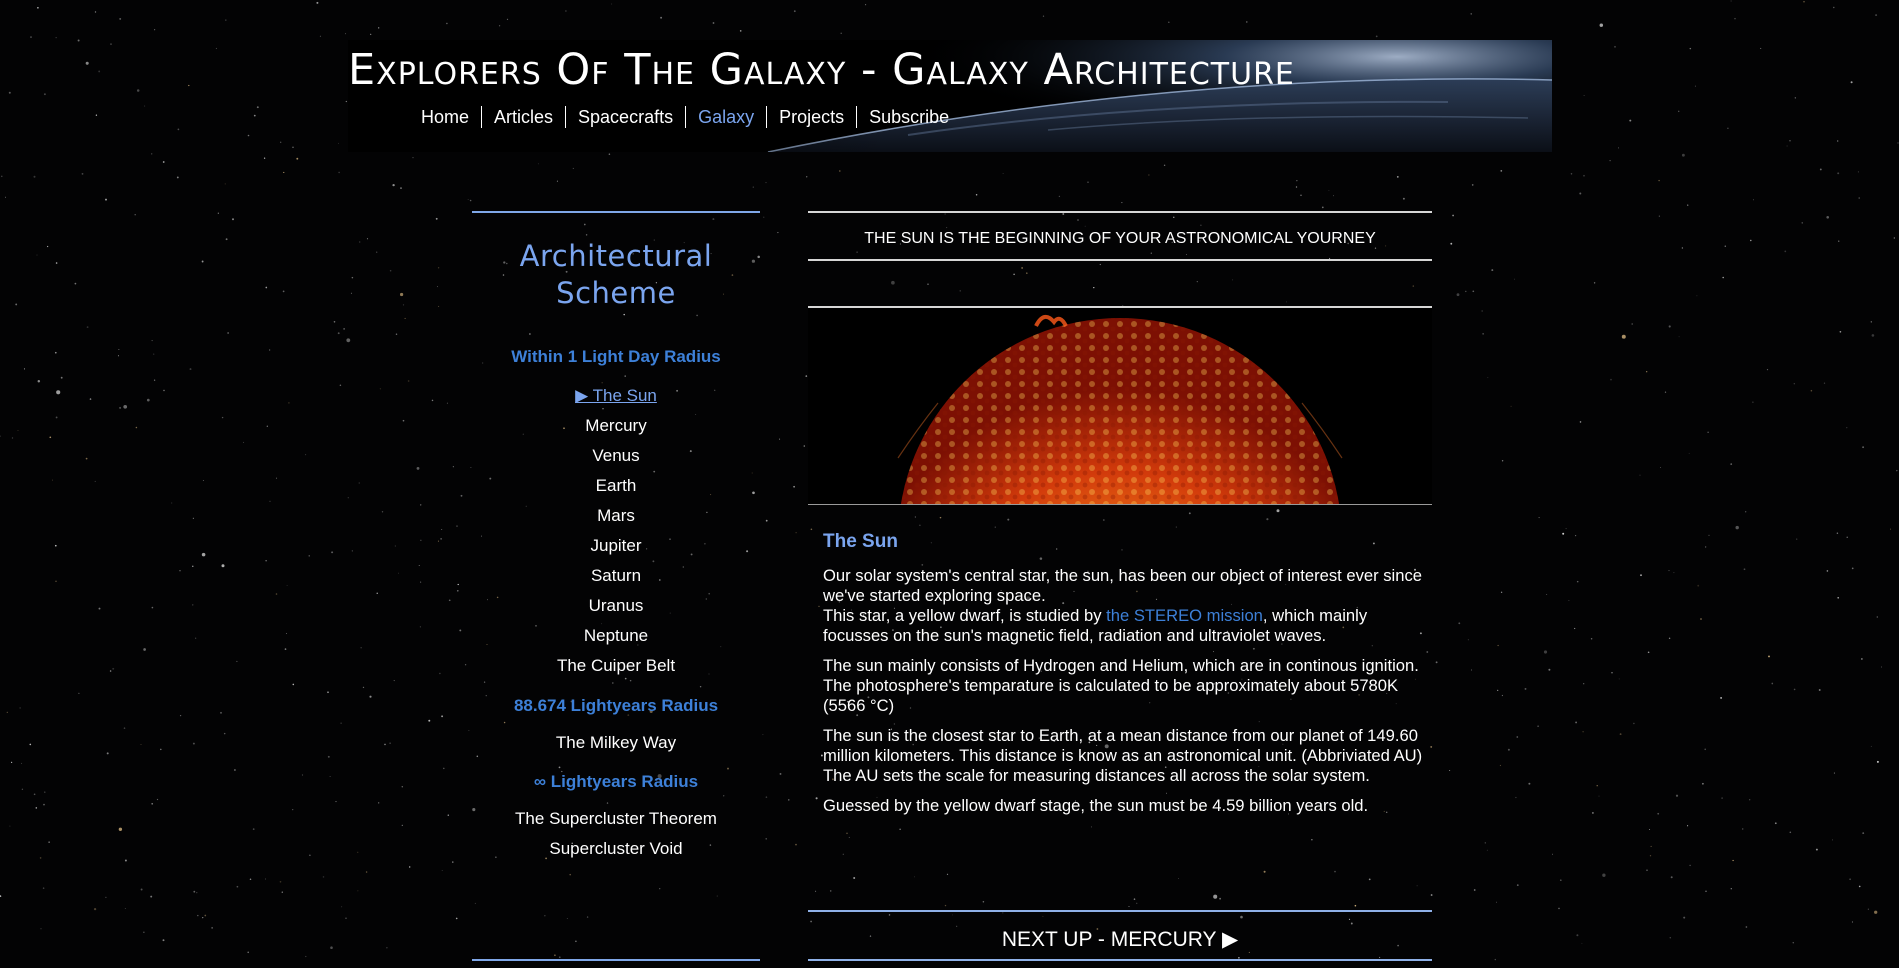 This screenshot has height=968, width=1899. Describe the element at coordinates (616, 606) in the screenshot. I see `sidebar-item-uranus: Uranus` at that location.